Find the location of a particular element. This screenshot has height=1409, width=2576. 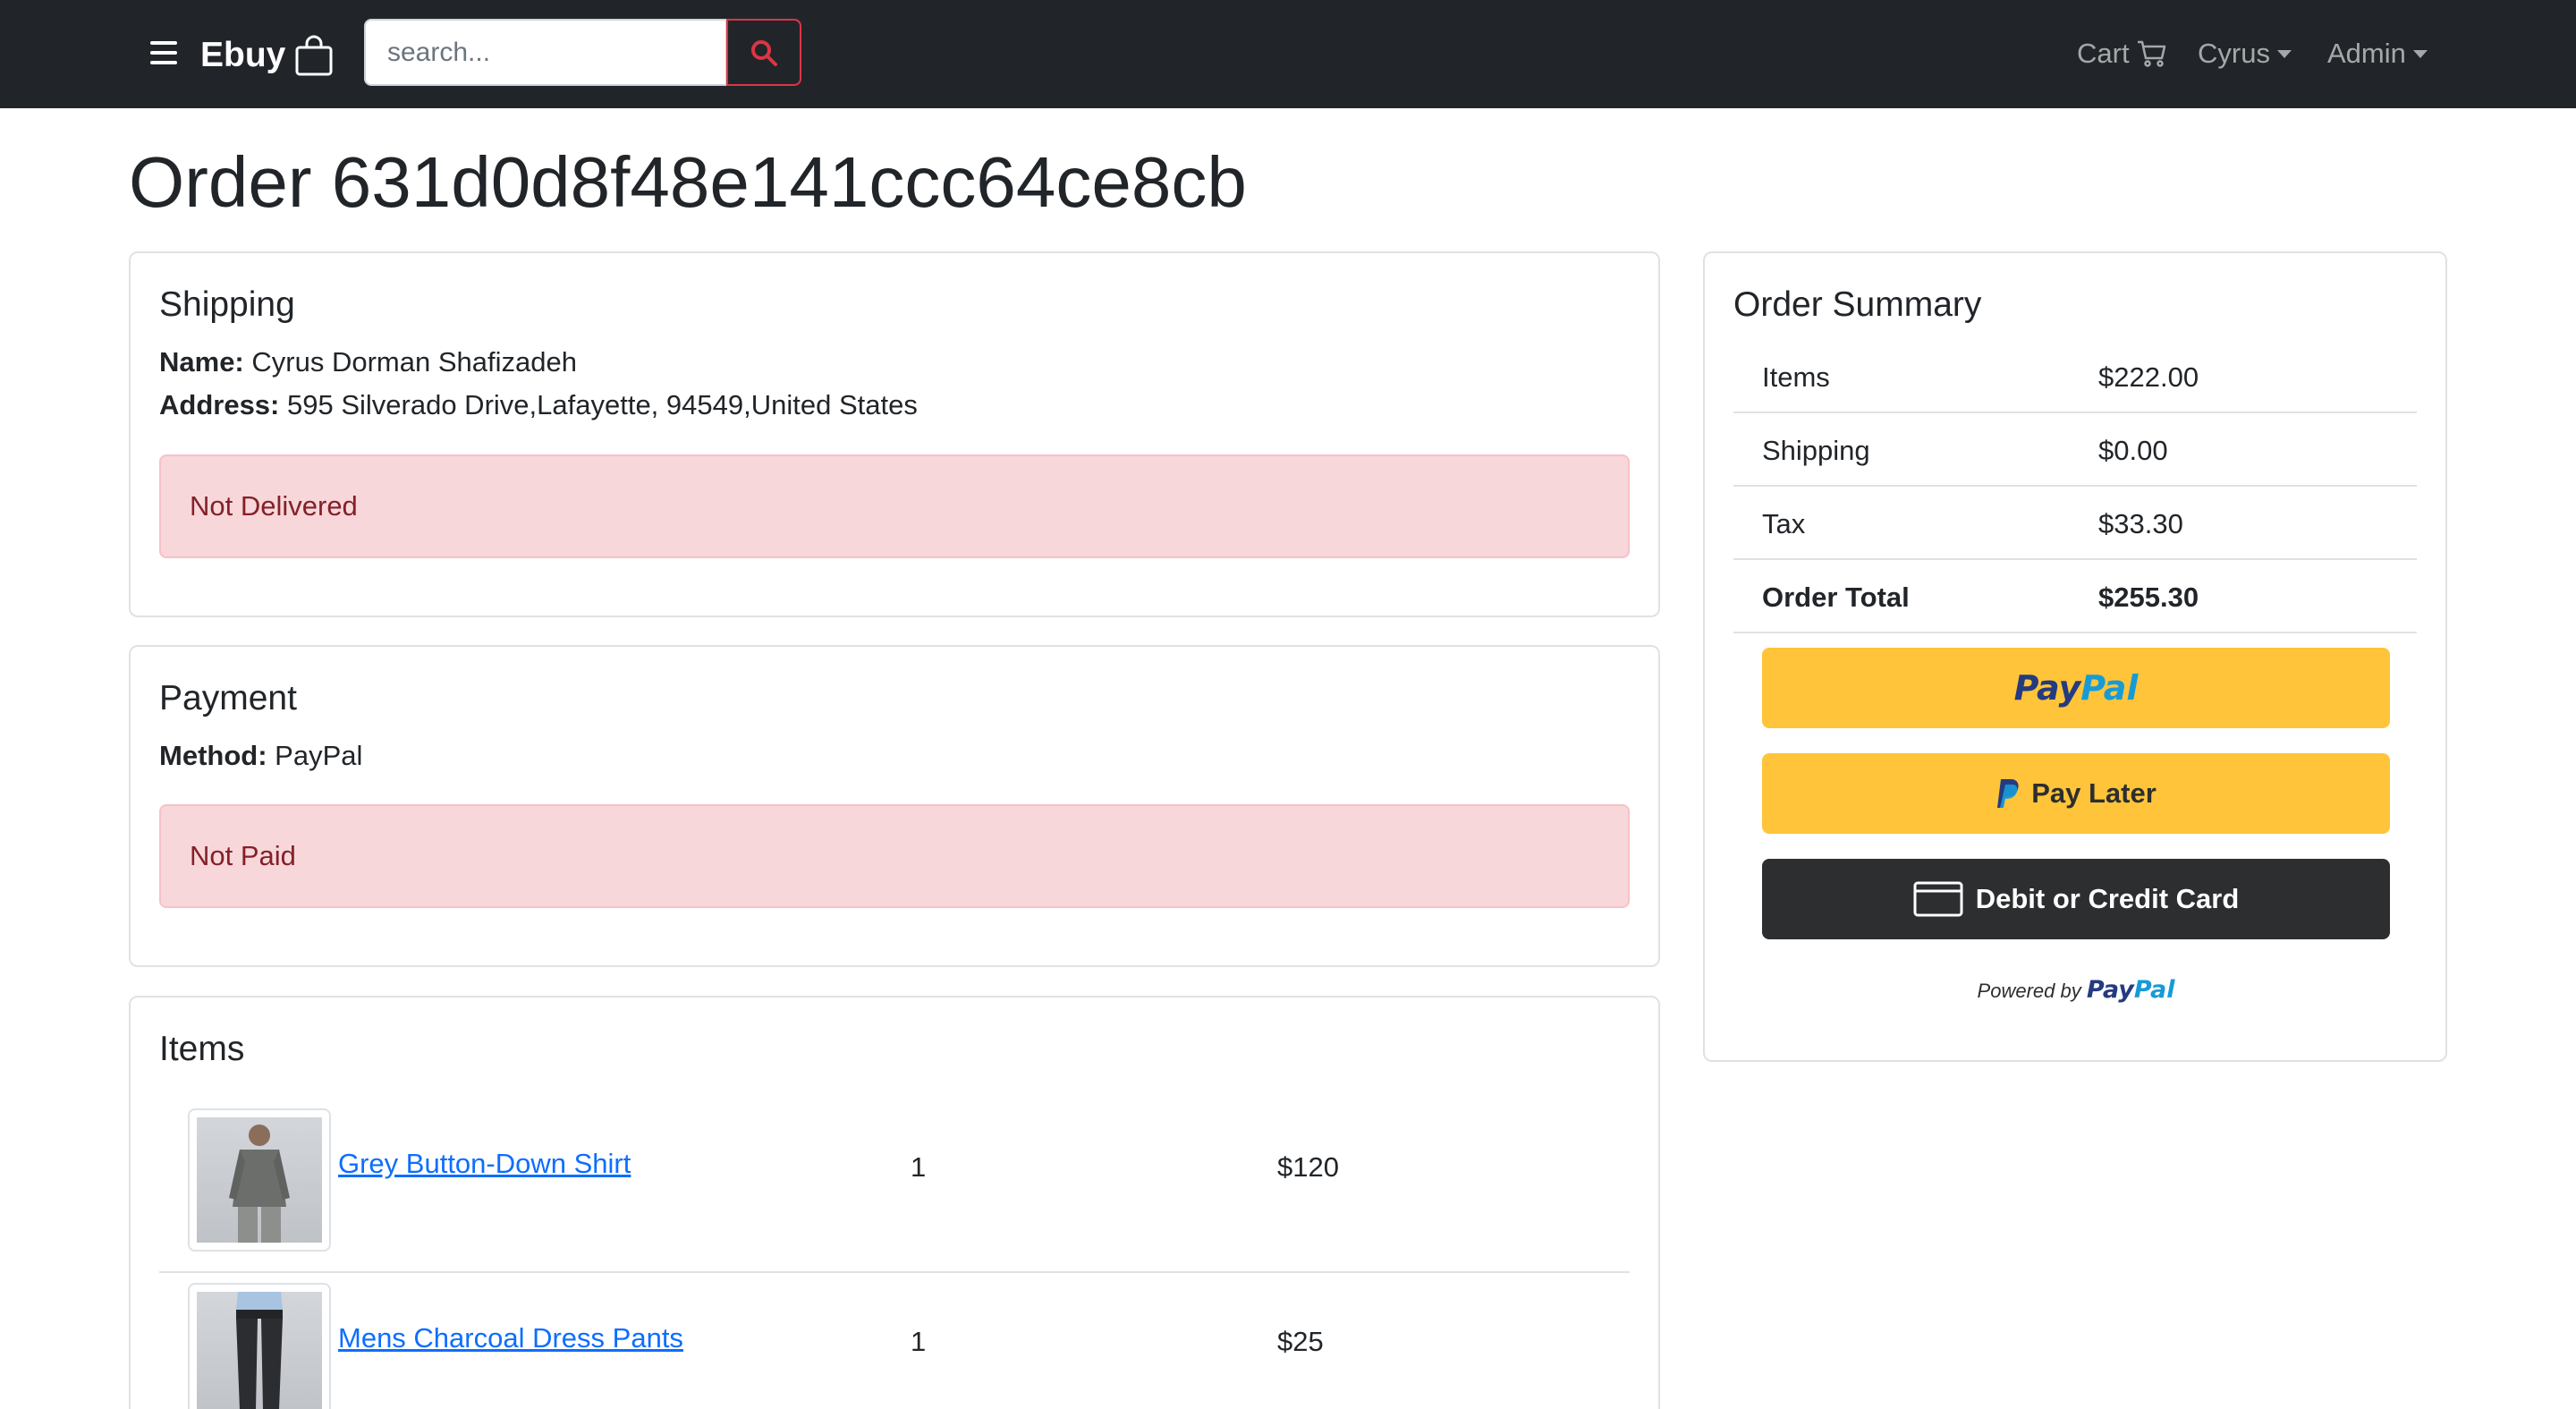

summary-label: Tax is located at coordinates (1784, 523).